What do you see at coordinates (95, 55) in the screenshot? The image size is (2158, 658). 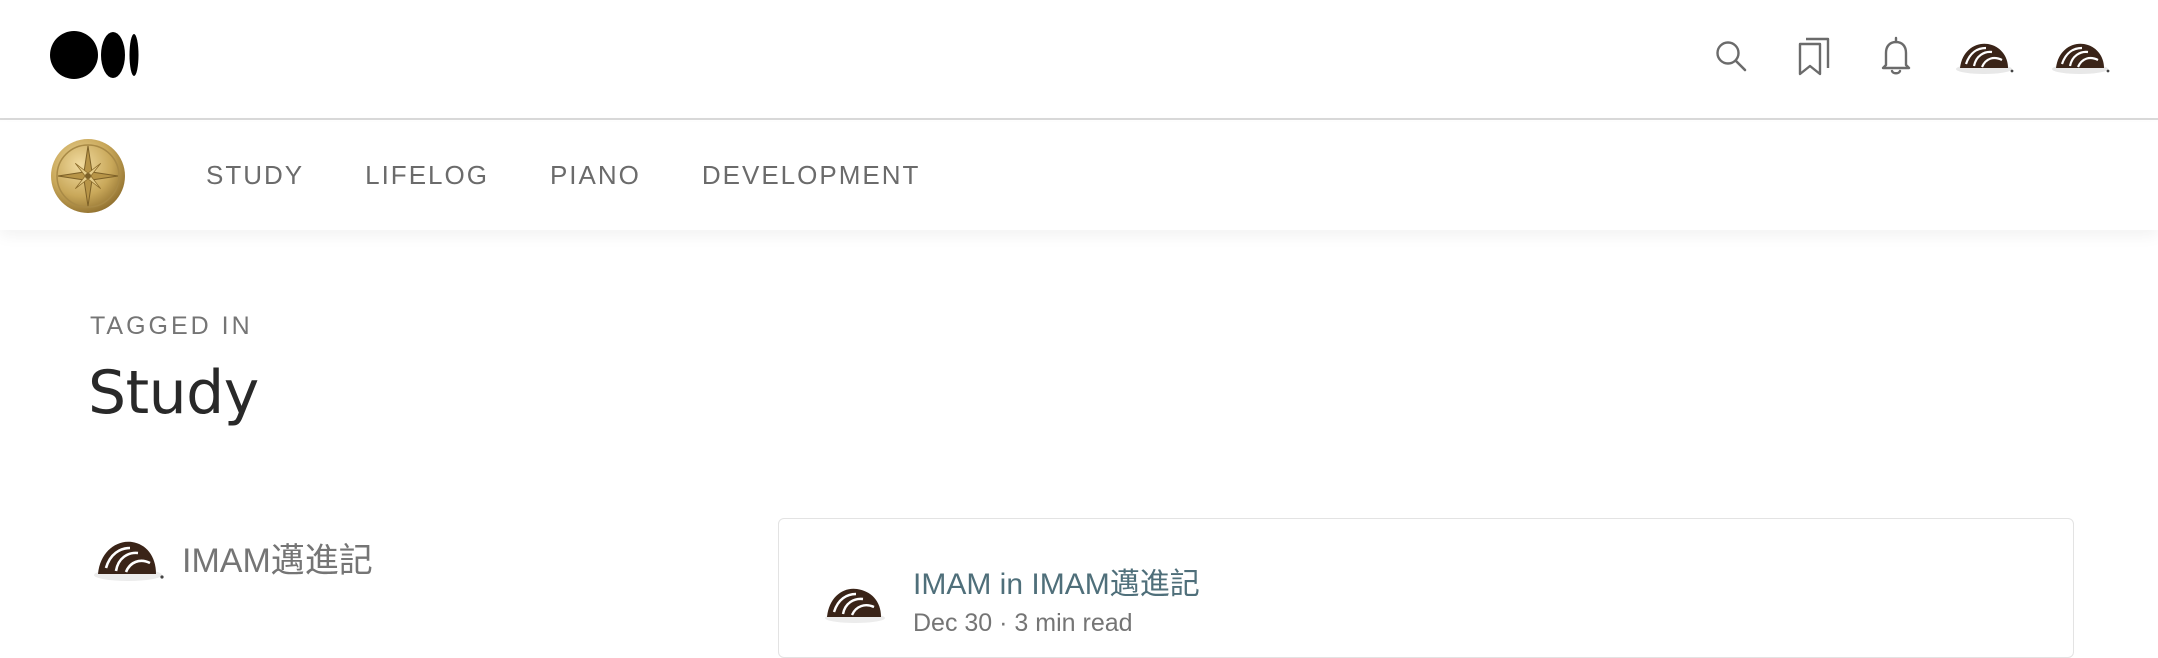 I see `medium-logo` at bounding box center [95, 55].